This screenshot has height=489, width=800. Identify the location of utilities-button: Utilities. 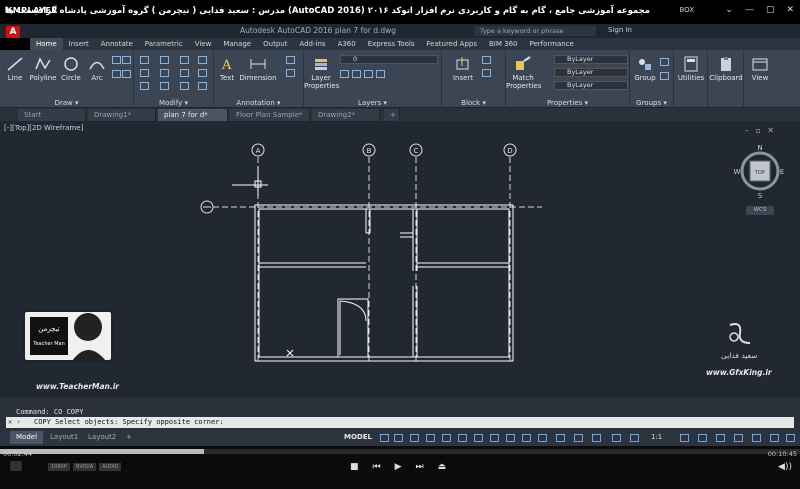
(691, 69).